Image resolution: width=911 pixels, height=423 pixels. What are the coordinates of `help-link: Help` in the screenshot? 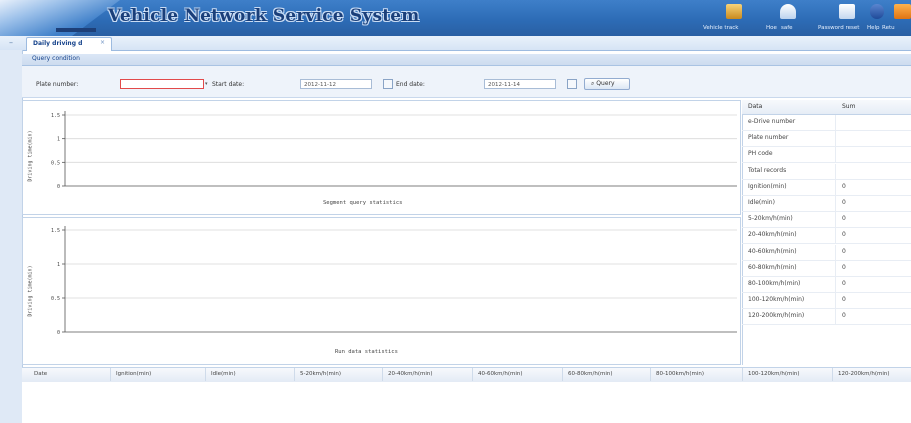 It's located at (873, 28).